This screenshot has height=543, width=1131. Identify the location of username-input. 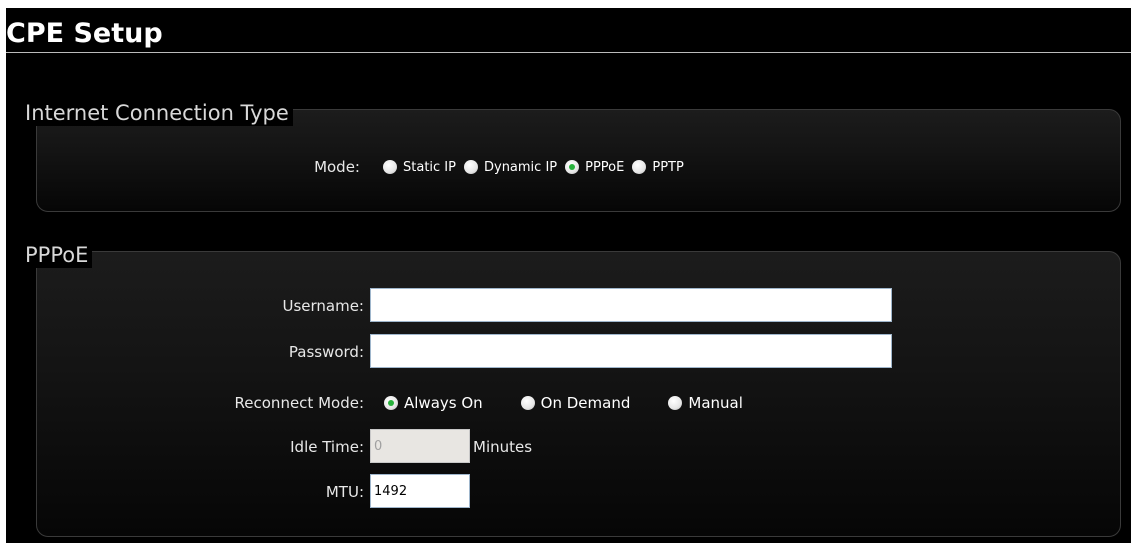
(631, 305).